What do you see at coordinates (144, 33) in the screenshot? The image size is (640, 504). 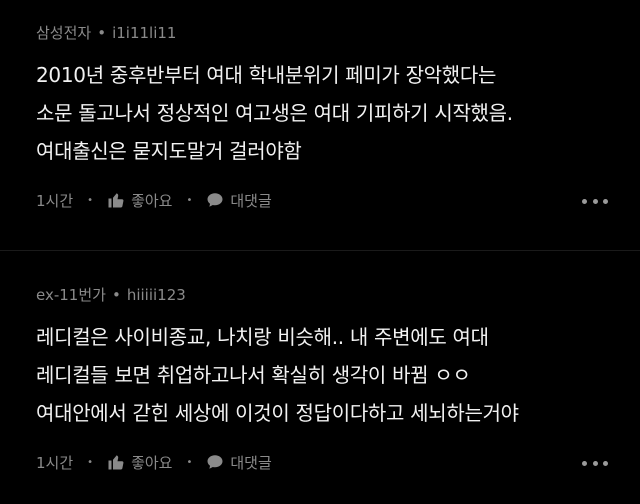 I see `author-name: i1i11li11` at bounding box center [144, 33].